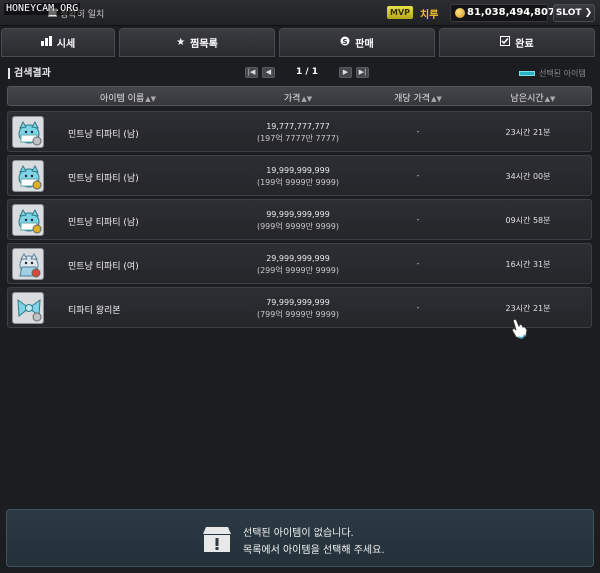 The height and width of the screenshot is (573, 600). What do you see at coordinates (217, 540) in the screenshot?
I see `empty-box-icon` at bounding box center [217, 540].